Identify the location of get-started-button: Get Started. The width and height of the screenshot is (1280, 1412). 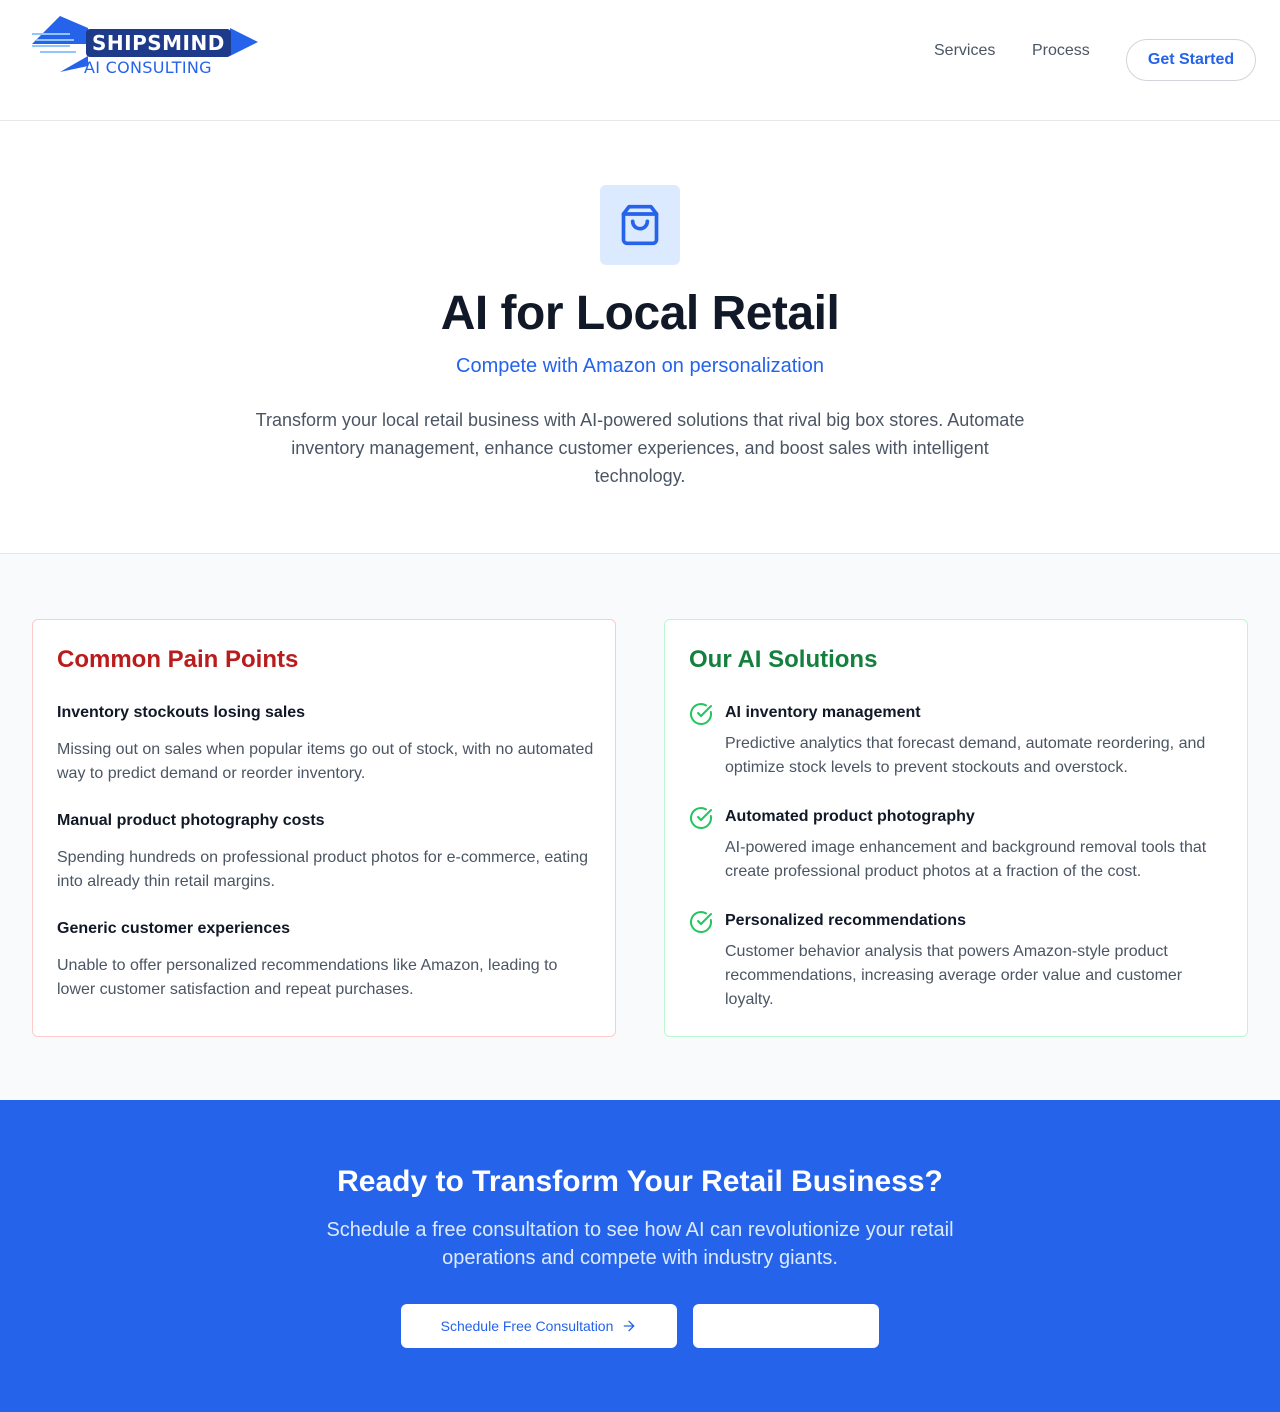
(1191, 60).